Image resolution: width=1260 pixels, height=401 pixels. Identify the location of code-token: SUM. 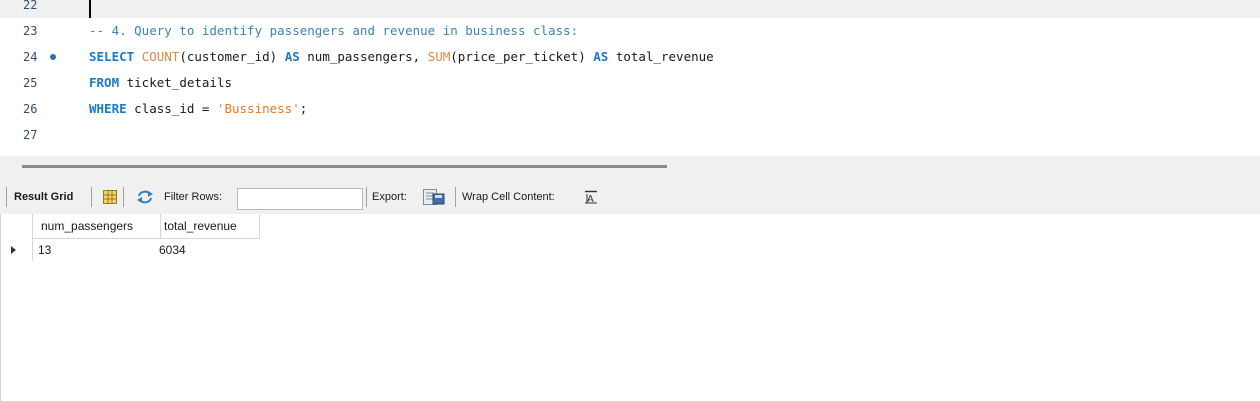
(439, 56).